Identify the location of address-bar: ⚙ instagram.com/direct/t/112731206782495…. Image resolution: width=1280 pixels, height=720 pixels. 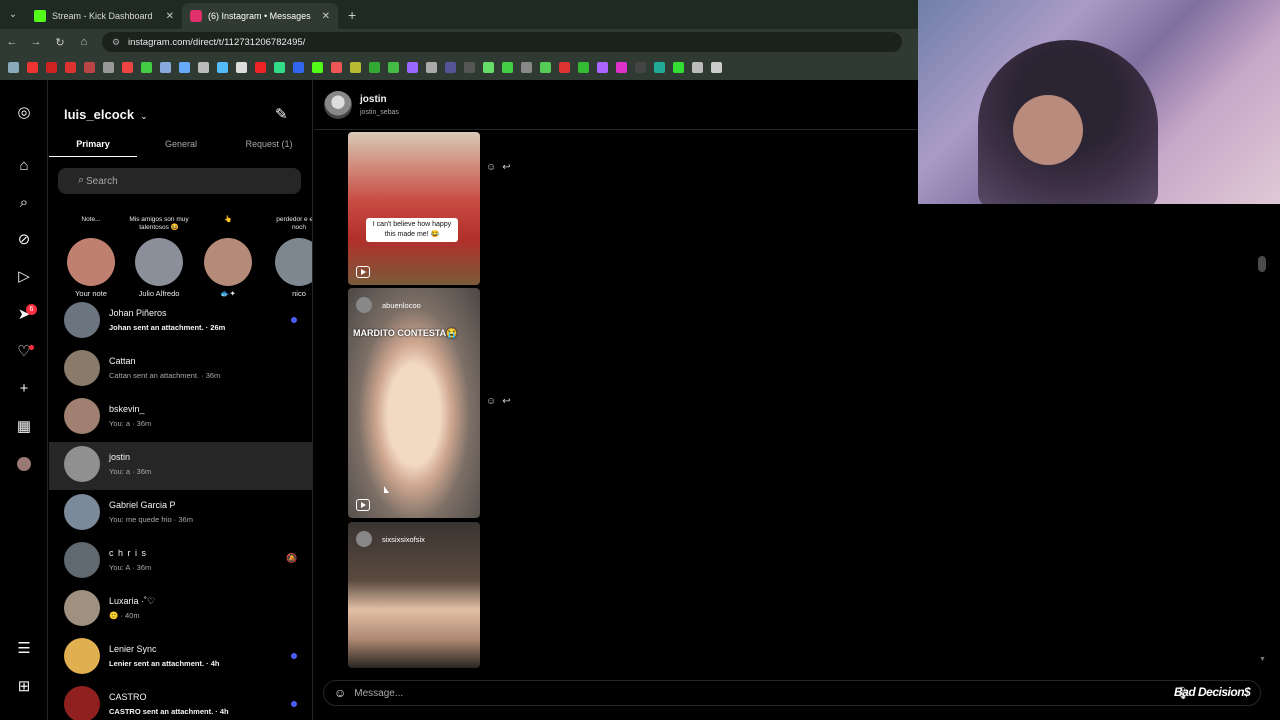
(502, 42).